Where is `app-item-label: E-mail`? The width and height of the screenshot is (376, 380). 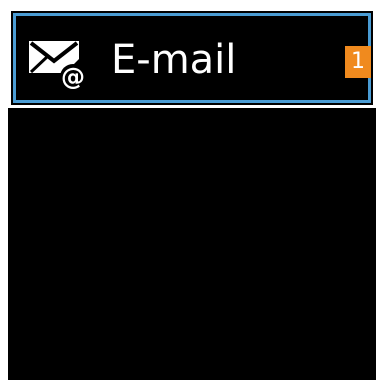 app-item-label: E-mail is located at coordinates (174, 60).